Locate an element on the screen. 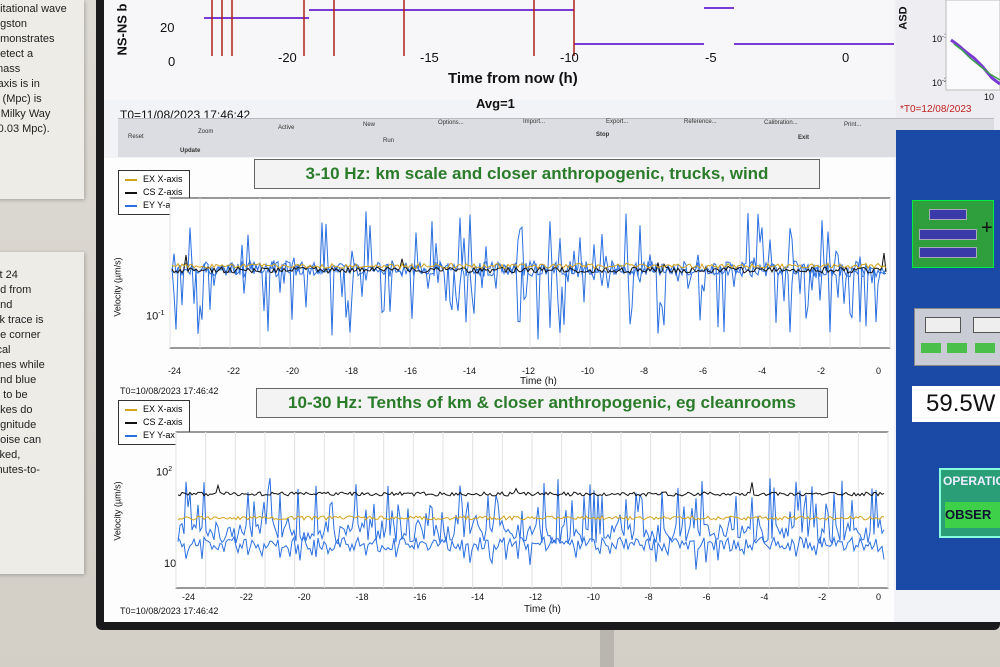 The width and height of the screenshot is (1000, 667). poster-line: he corner is located at coordinates (20, 335).